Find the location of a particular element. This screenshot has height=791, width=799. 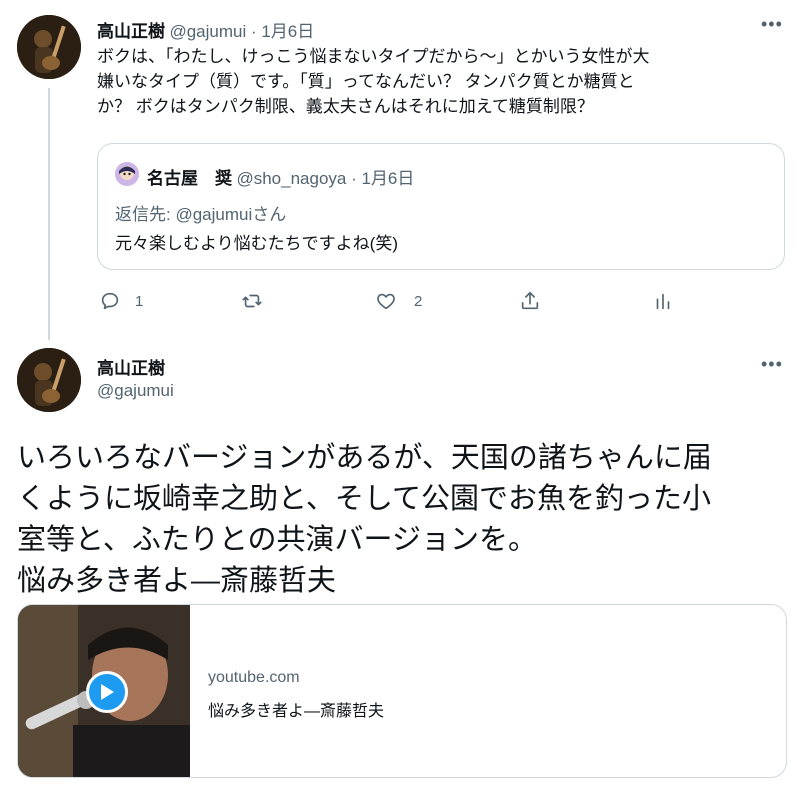

analytics-button is located at coordinates (663, 301).